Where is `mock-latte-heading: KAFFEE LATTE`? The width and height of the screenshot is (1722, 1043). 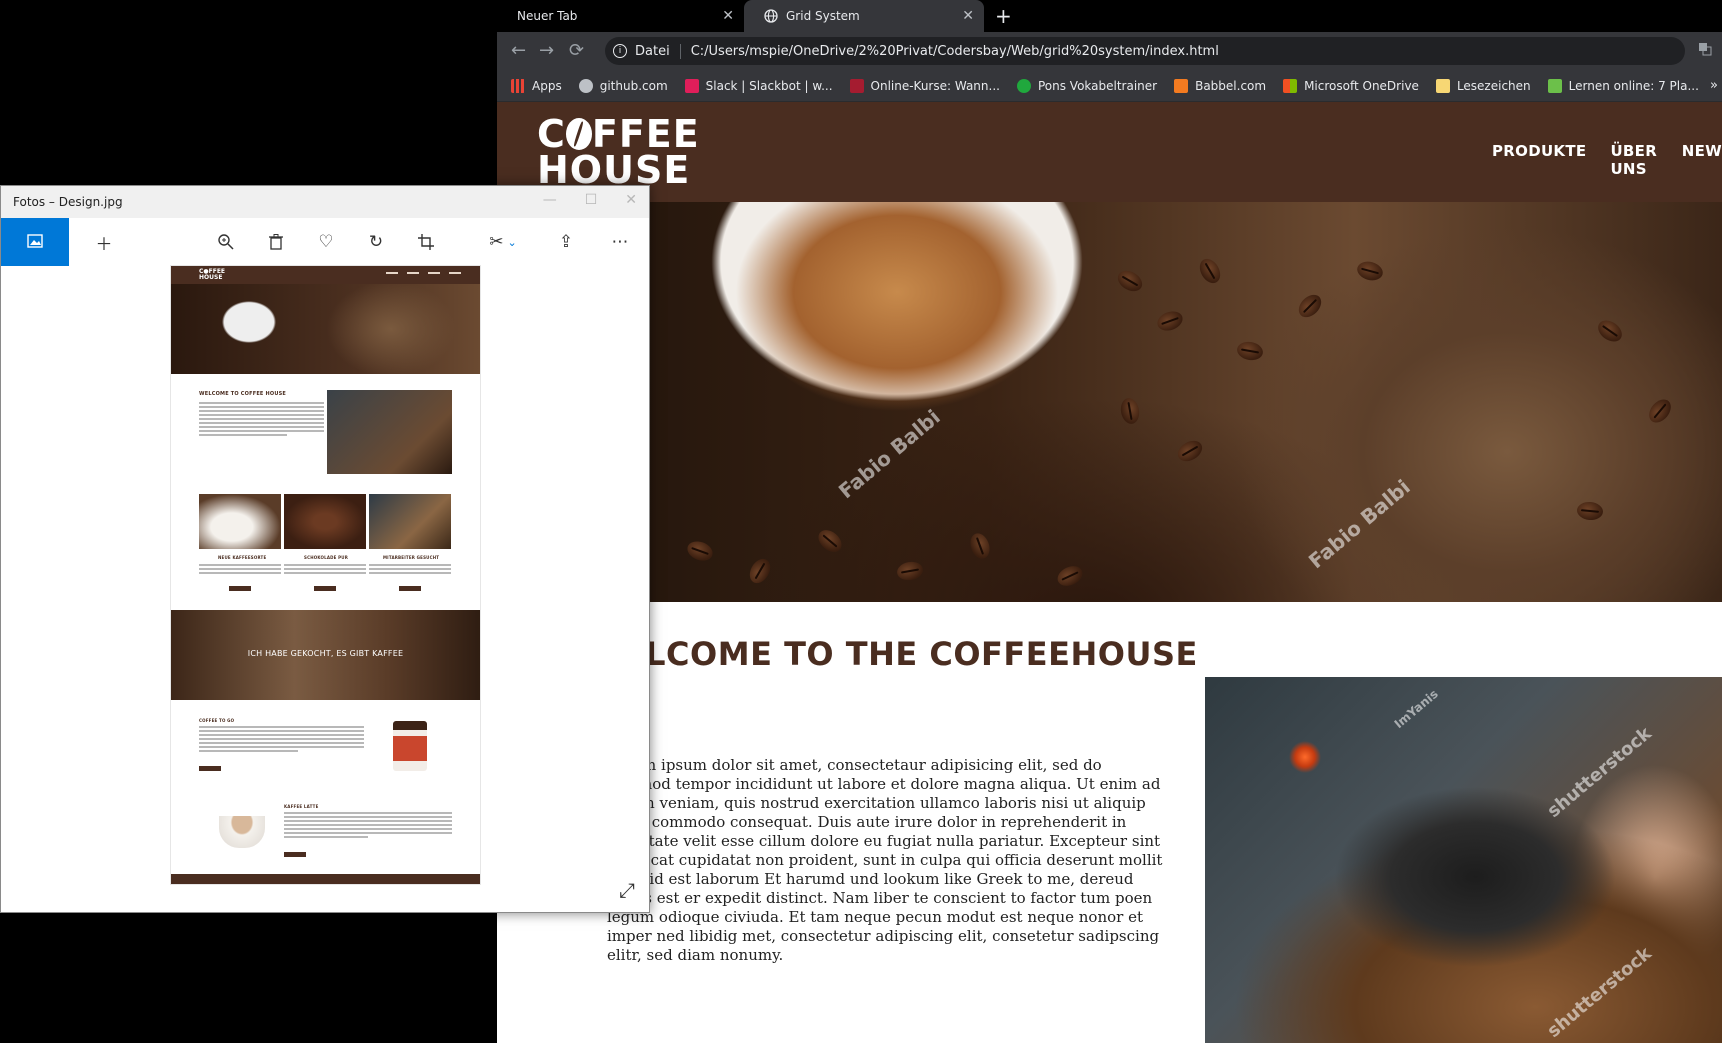 mock-latte-heading: KAFFEE LATTE is located at coordinates (301, 806).